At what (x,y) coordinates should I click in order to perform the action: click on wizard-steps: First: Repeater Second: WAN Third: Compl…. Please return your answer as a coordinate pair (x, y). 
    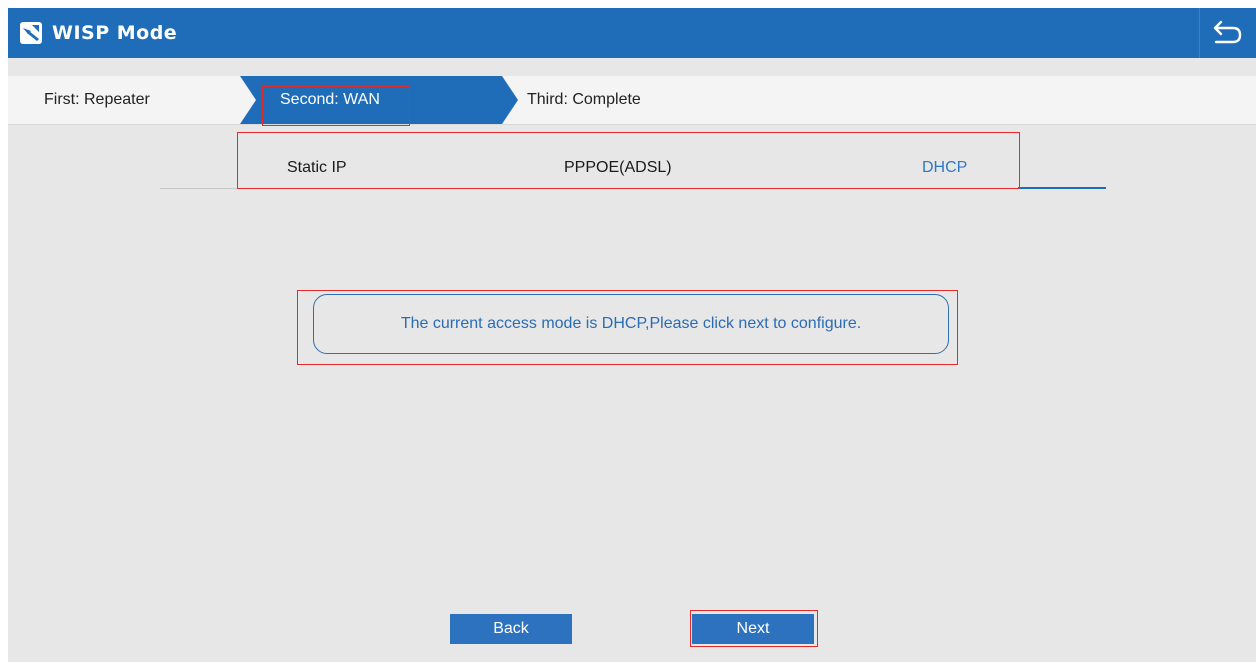
    Looking at the image, I should click on (632, 100).